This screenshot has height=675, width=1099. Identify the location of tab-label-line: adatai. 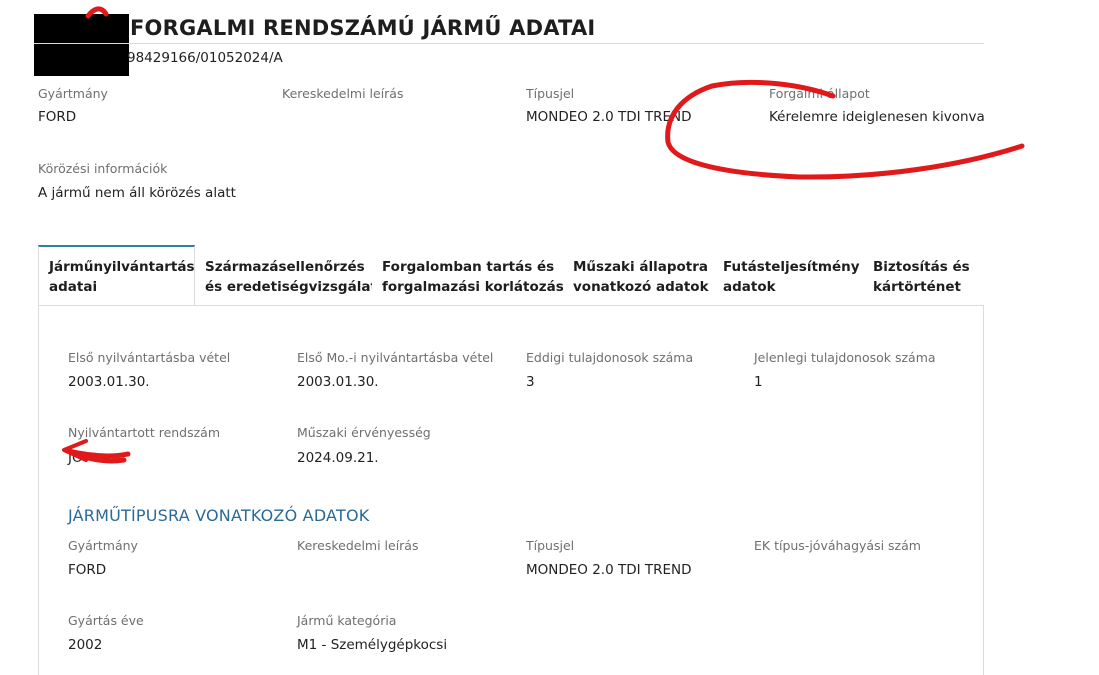
(73, 287).